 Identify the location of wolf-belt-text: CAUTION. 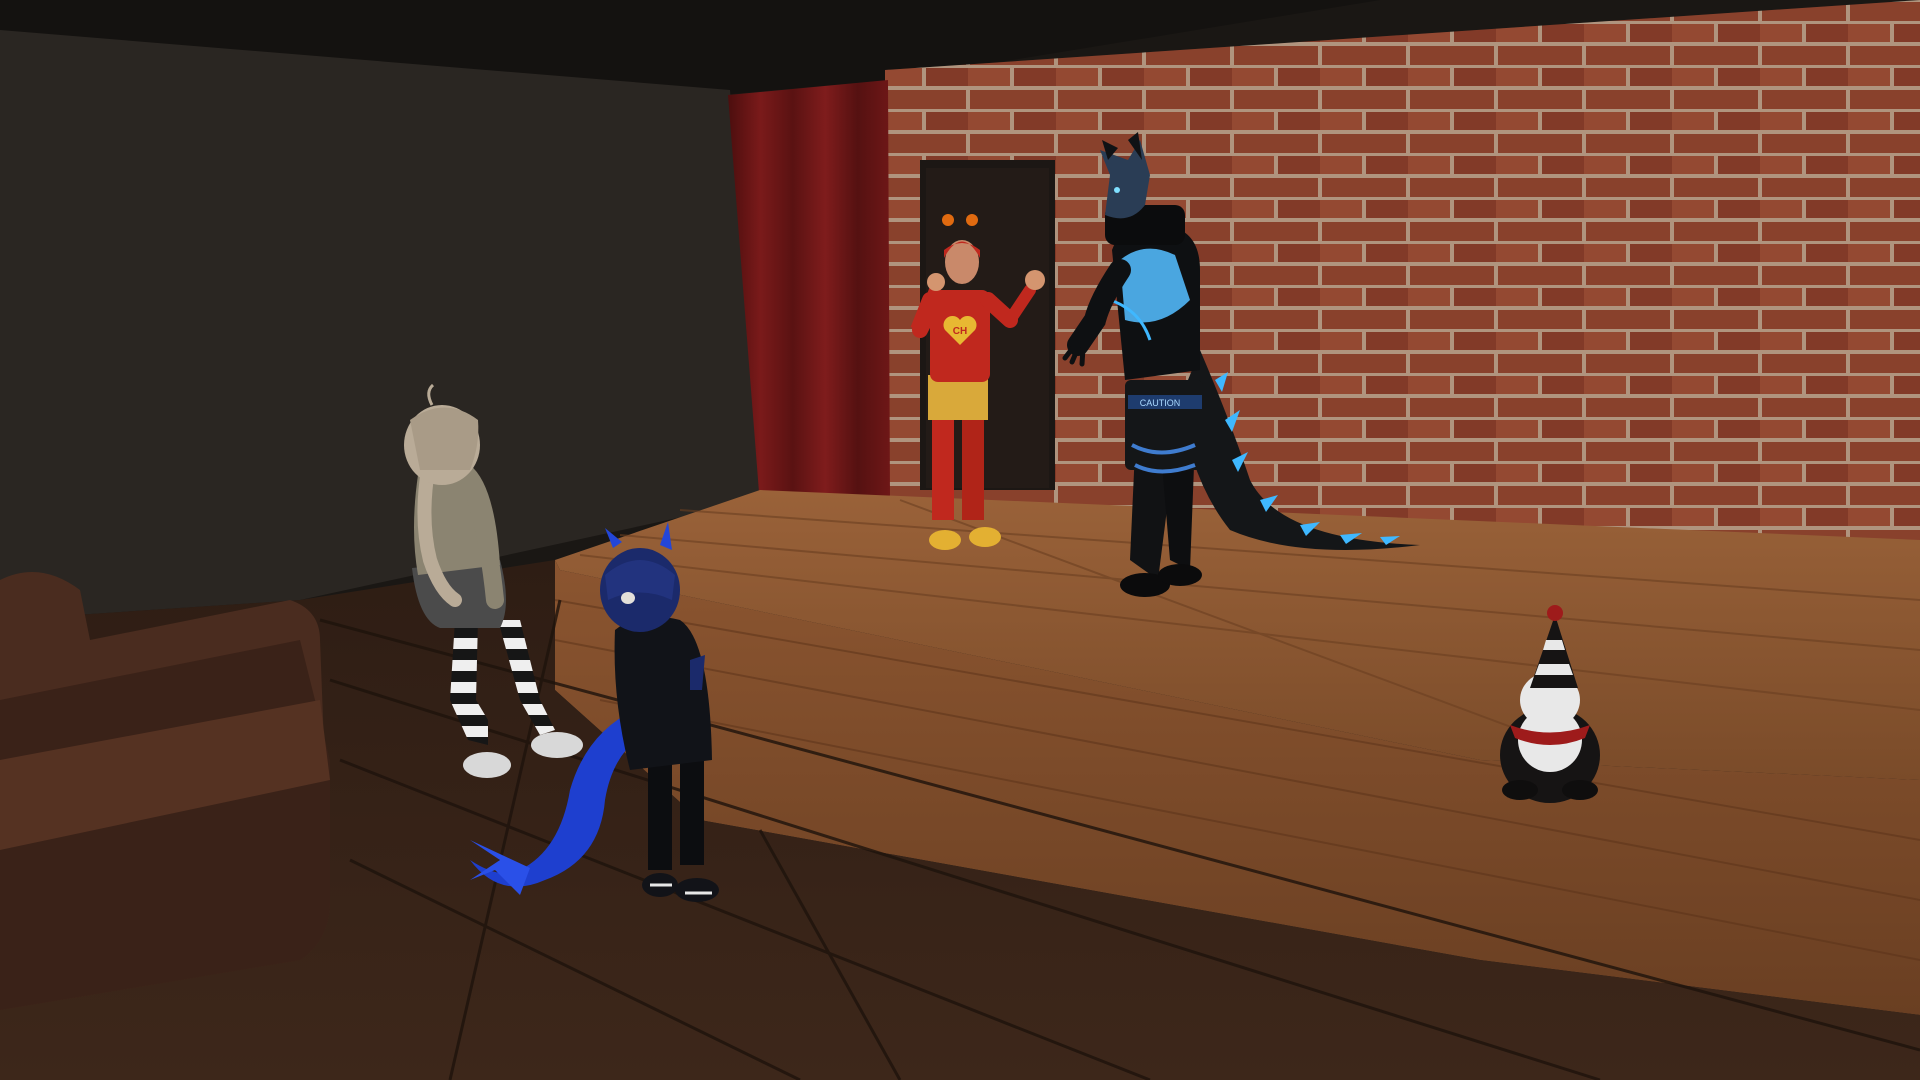
(1160, 403).